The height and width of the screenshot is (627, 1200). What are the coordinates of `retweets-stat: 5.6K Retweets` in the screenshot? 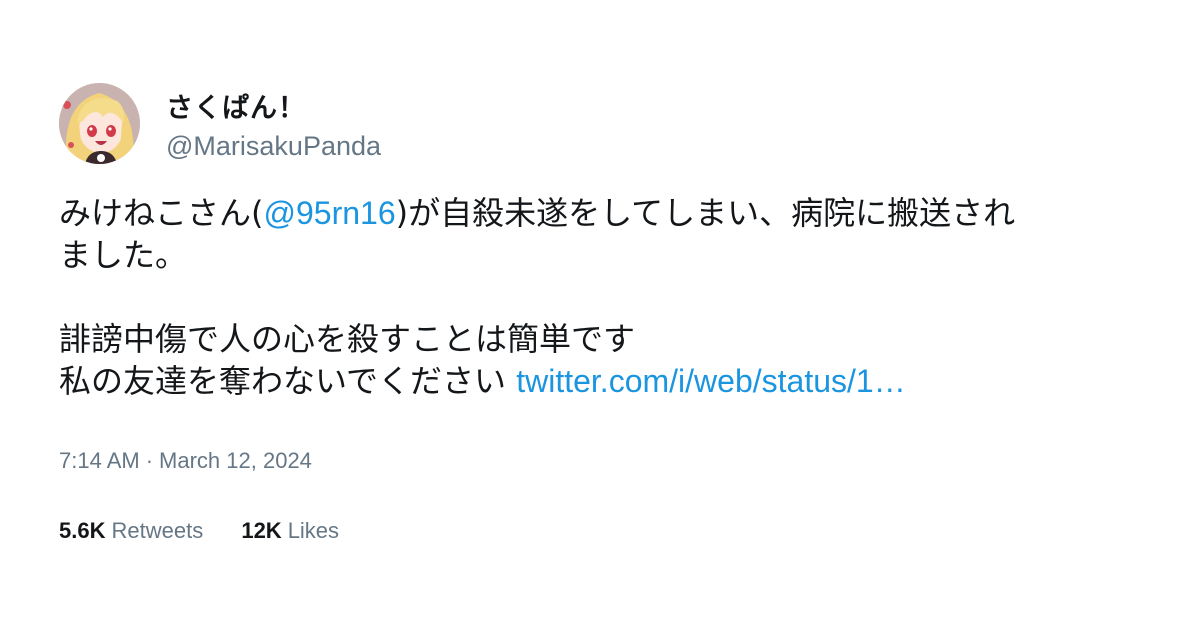 It's located at (131, 530).